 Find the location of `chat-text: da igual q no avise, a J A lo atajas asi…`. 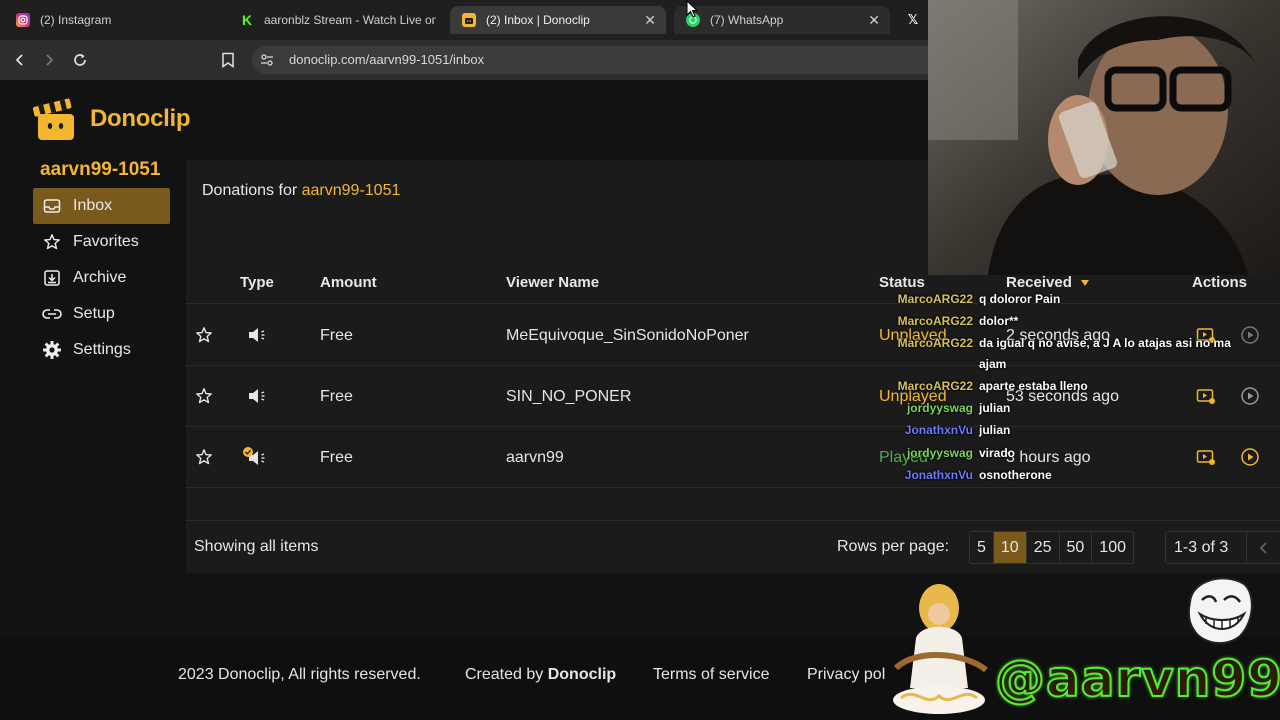

chat-text: da igual q no avise, a J A lo atajas asi… is located at coordinates (1105, 343).